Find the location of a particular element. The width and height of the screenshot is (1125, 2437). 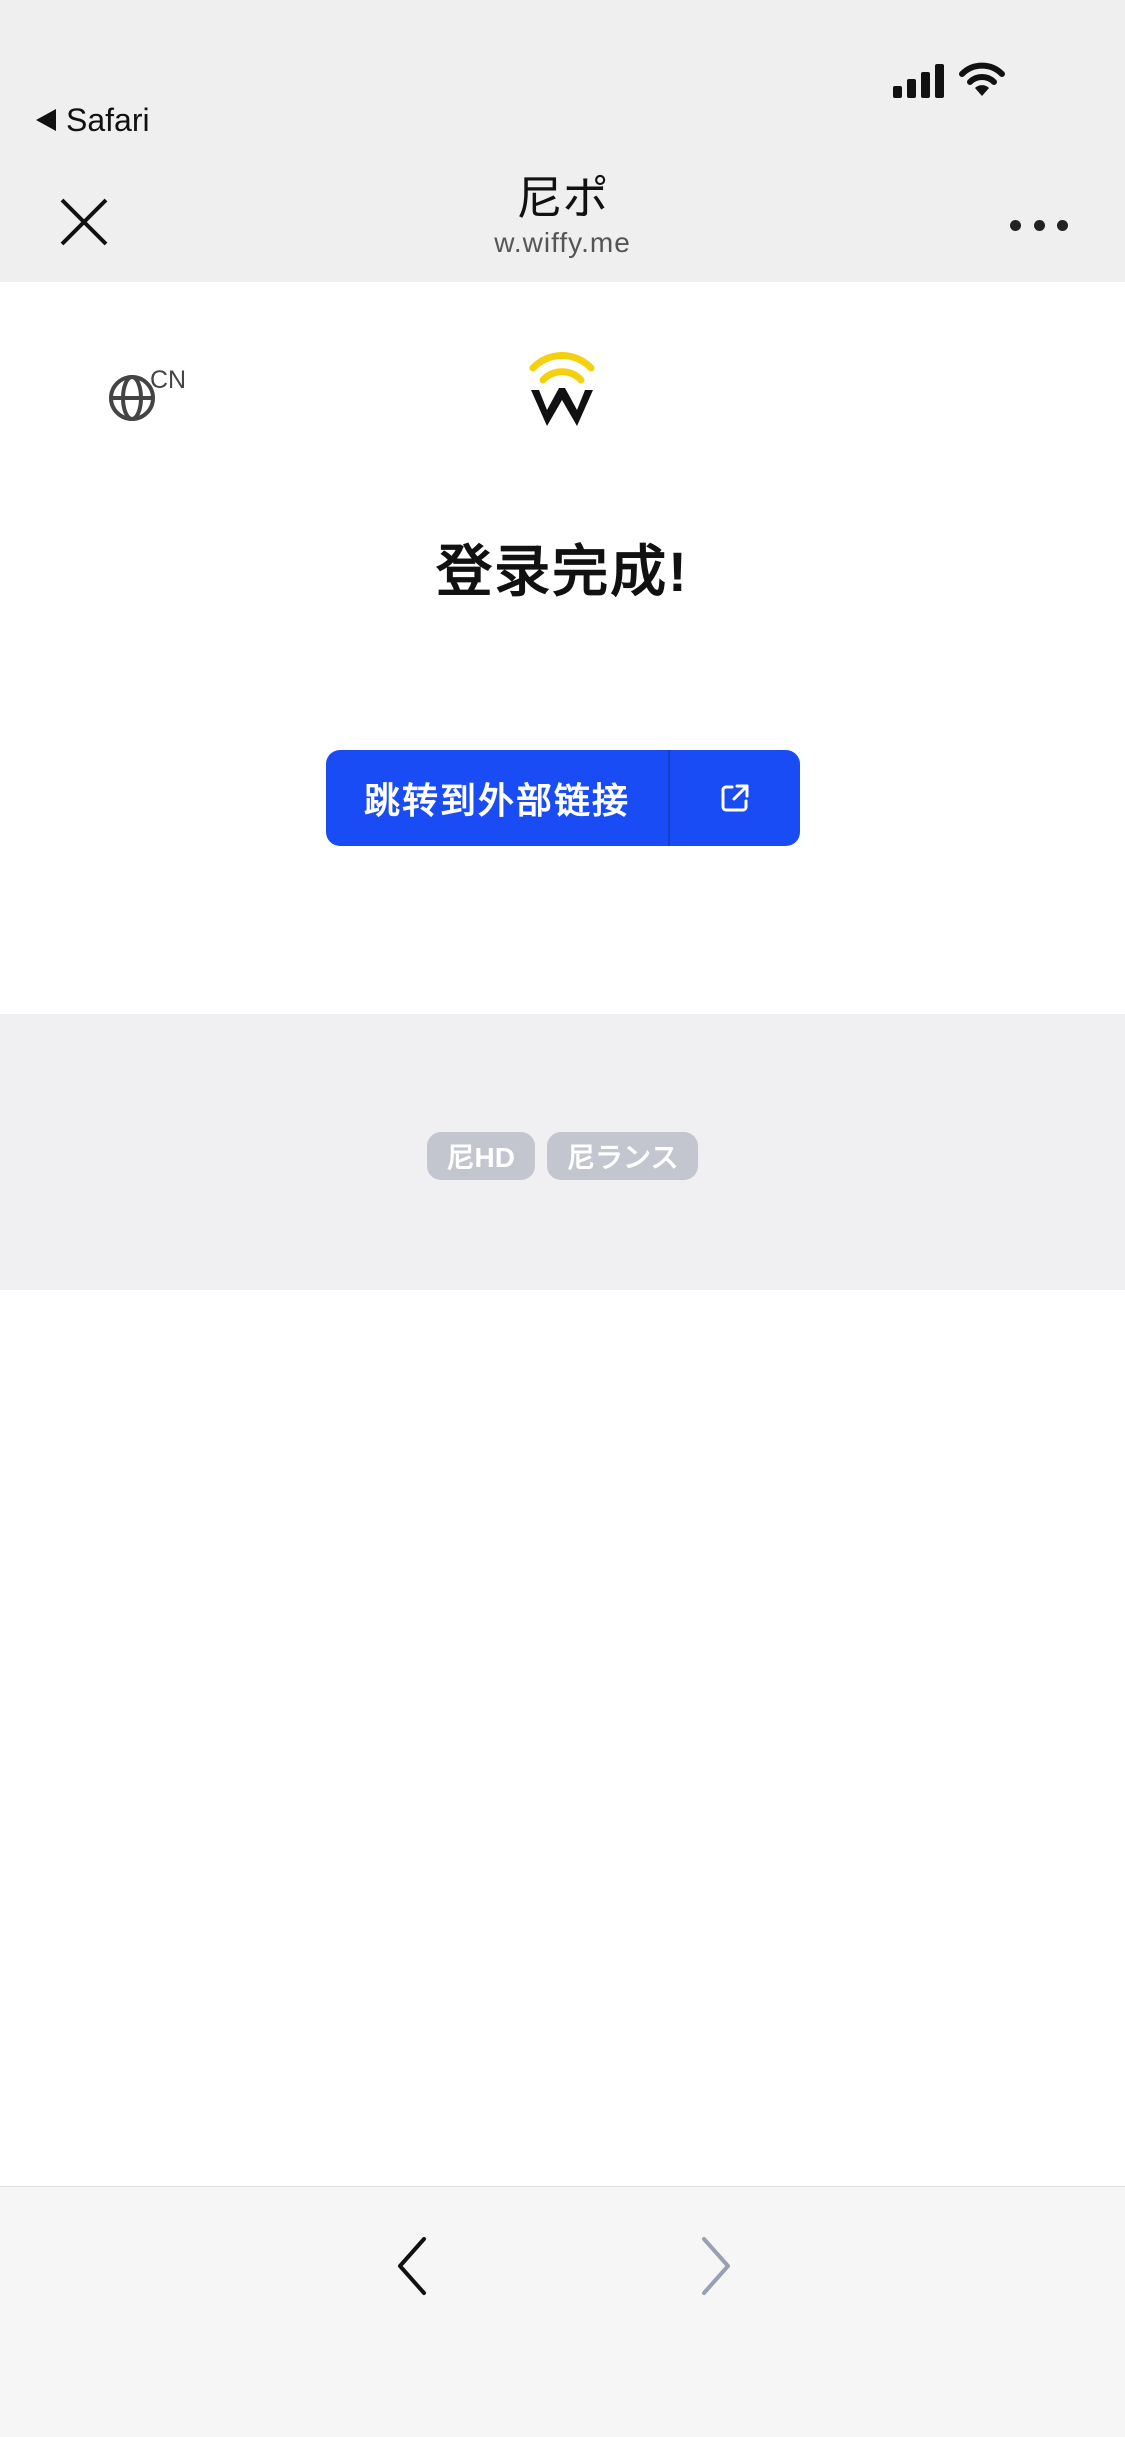

back-chevron-icon is located at coordinates (416, 2266).